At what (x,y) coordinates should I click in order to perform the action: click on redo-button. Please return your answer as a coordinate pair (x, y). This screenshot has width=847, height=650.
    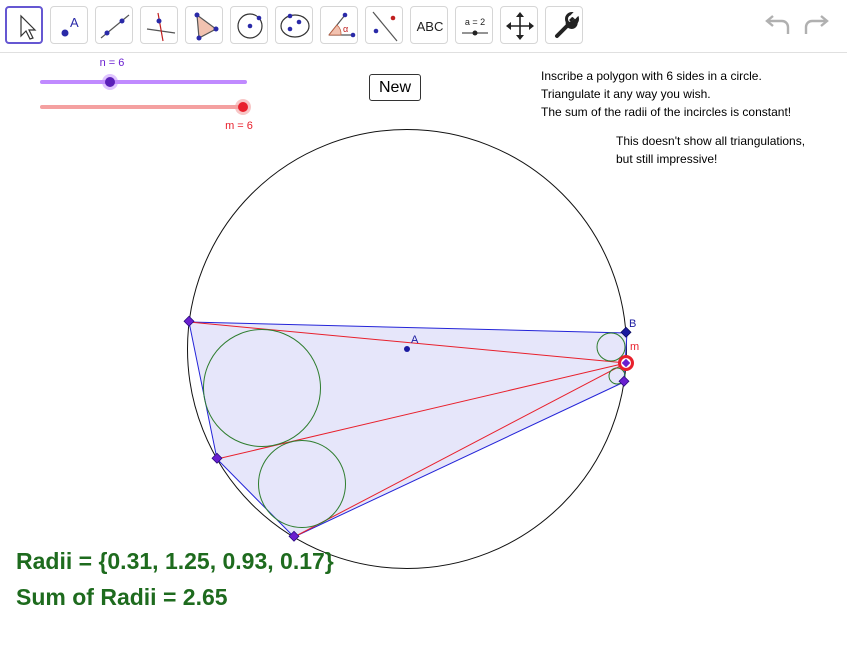
    Looking at the image, I should click on (816, 26).